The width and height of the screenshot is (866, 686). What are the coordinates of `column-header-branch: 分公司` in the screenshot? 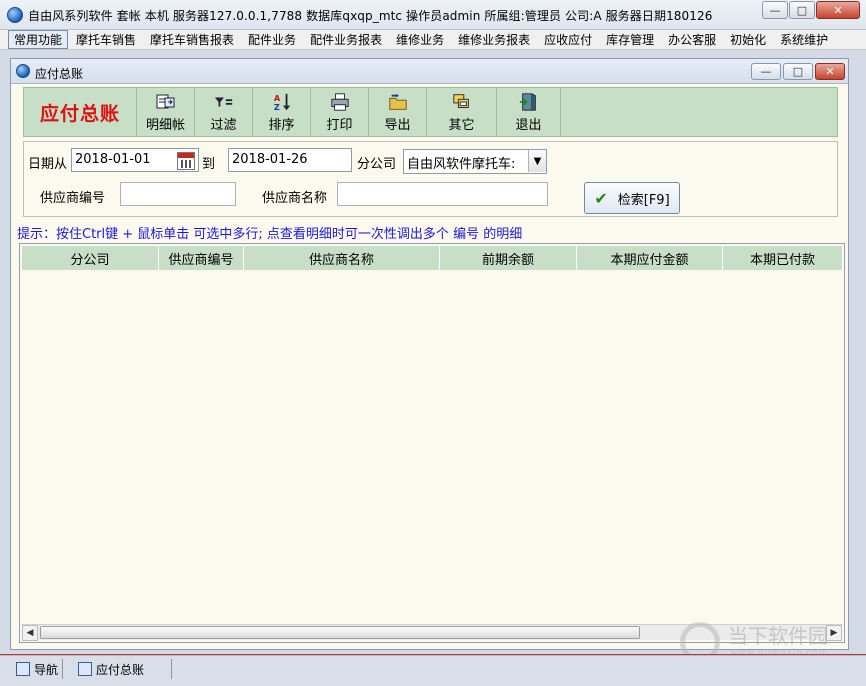 It's located at (90, 258).